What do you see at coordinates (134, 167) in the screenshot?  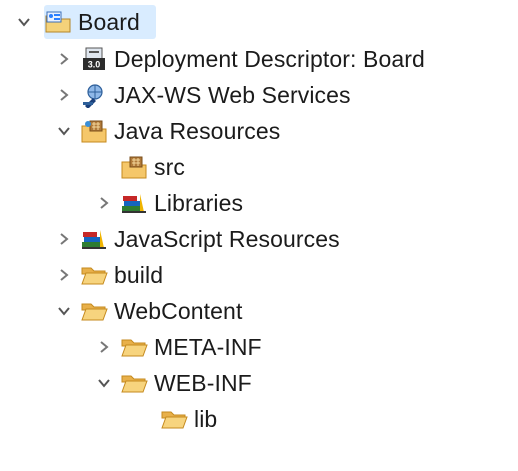 I see `source-folder-icon` at bounding box center [134, 167].